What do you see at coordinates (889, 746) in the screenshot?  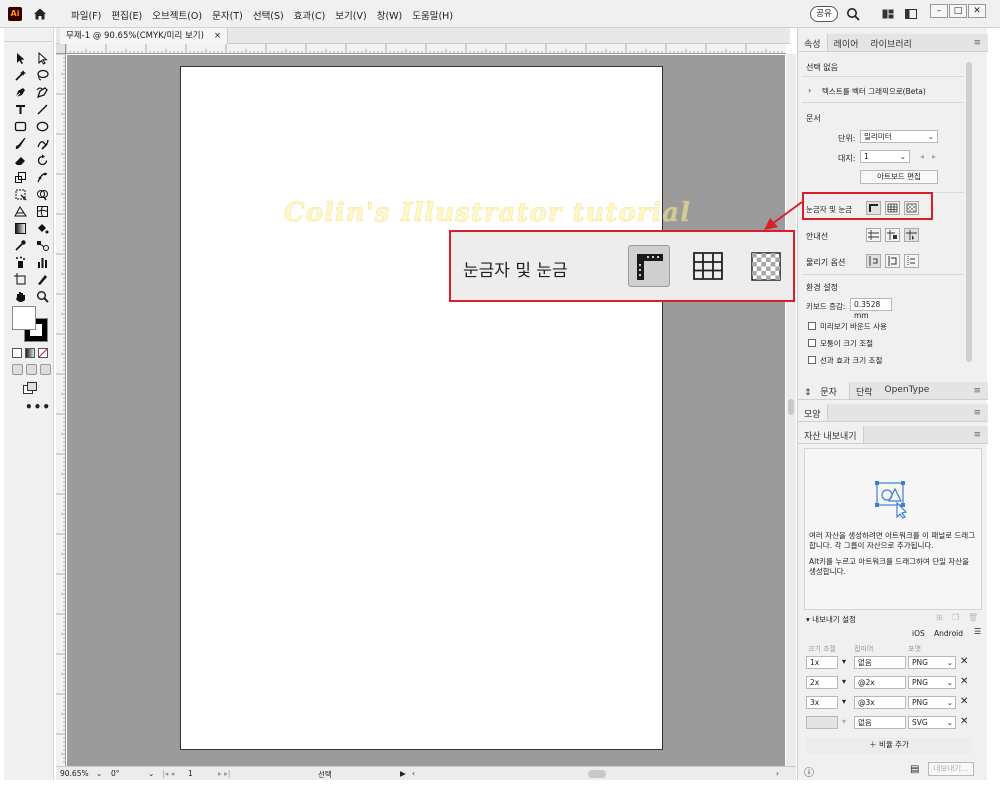 I see `add-scale-button: ＋ 비율 추가` at bounding box center [889, 746].